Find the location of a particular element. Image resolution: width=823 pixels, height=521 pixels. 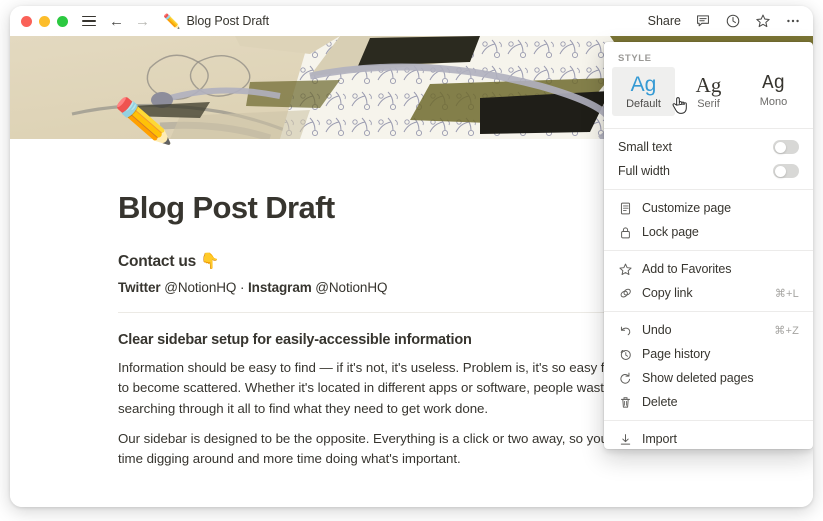

arrow-left-icon: ← is located at coordinates (116, 21).